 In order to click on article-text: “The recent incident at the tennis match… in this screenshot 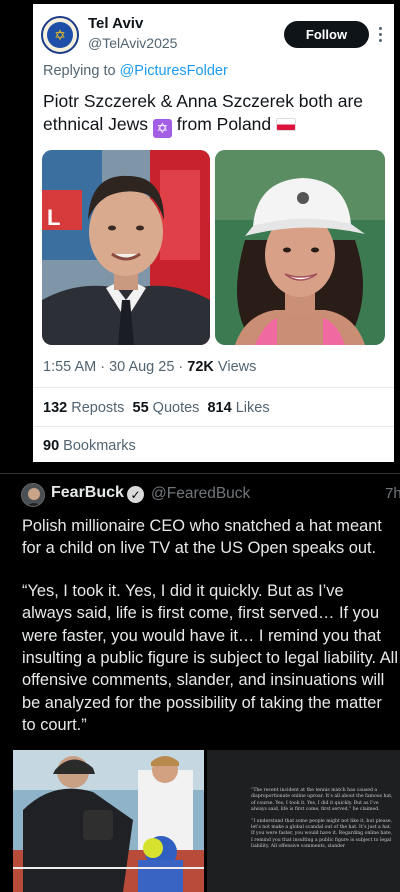, I will do `click(322, 819)`.